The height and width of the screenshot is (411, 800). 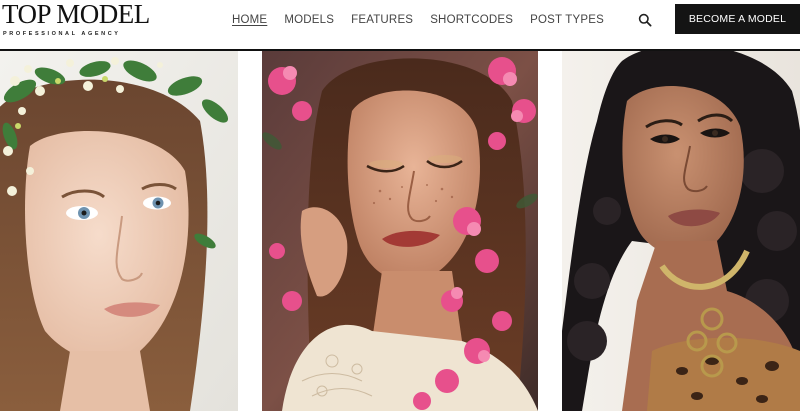 What do you see at coordinates (567, 20) in the screenshot?
I see `nav-item-post-types: POST TYPES` at bounding box center [567, 20].